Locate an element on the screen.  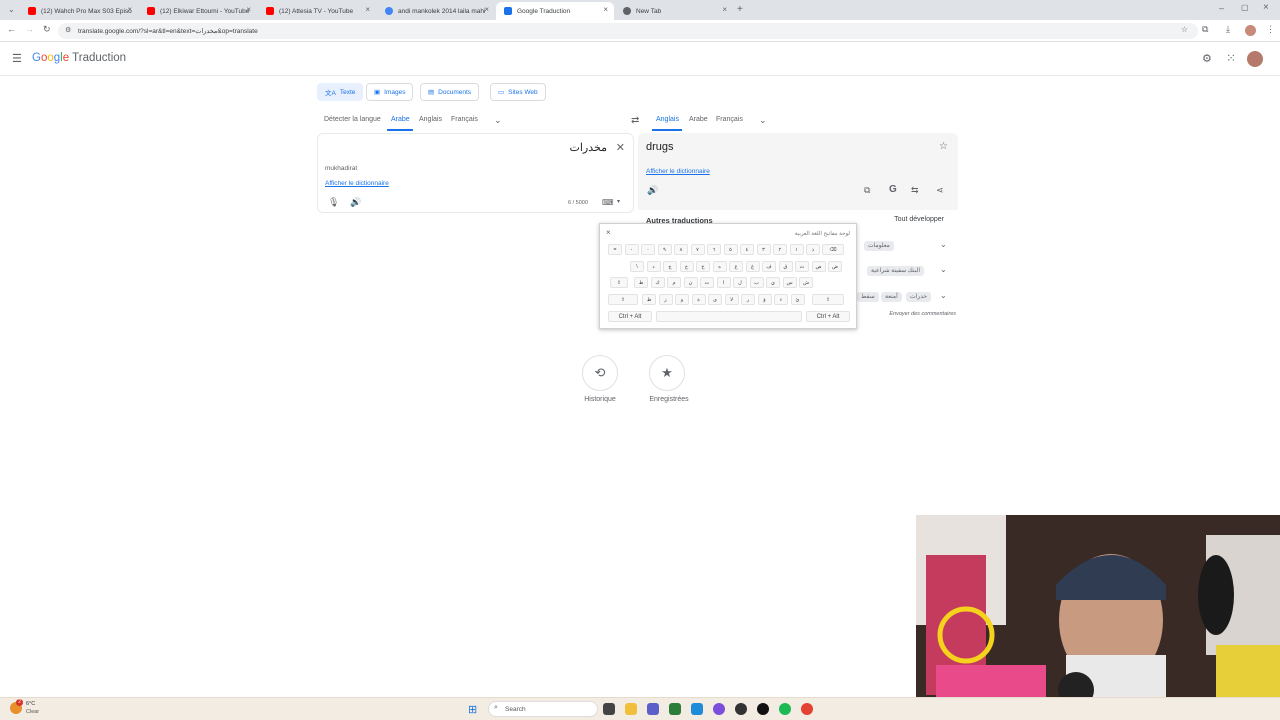
browser-tab-5: Google Traduction × is located at coordinates (555, 11).